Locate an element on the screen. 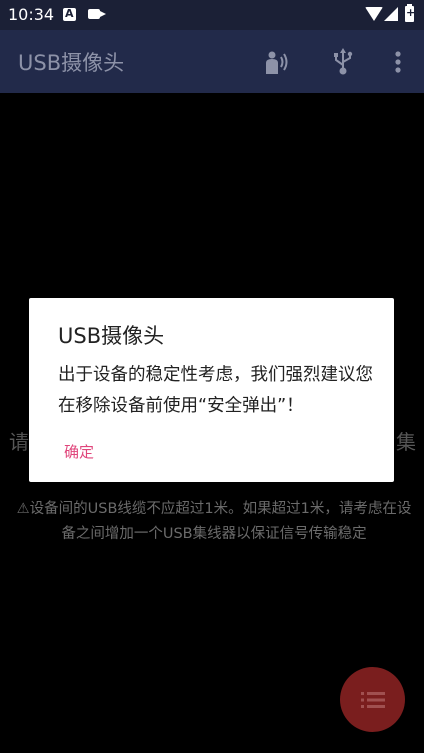 The height and width of the screenshot is (753, 424). cell-signal-icon is located at coordinates (391, 14).